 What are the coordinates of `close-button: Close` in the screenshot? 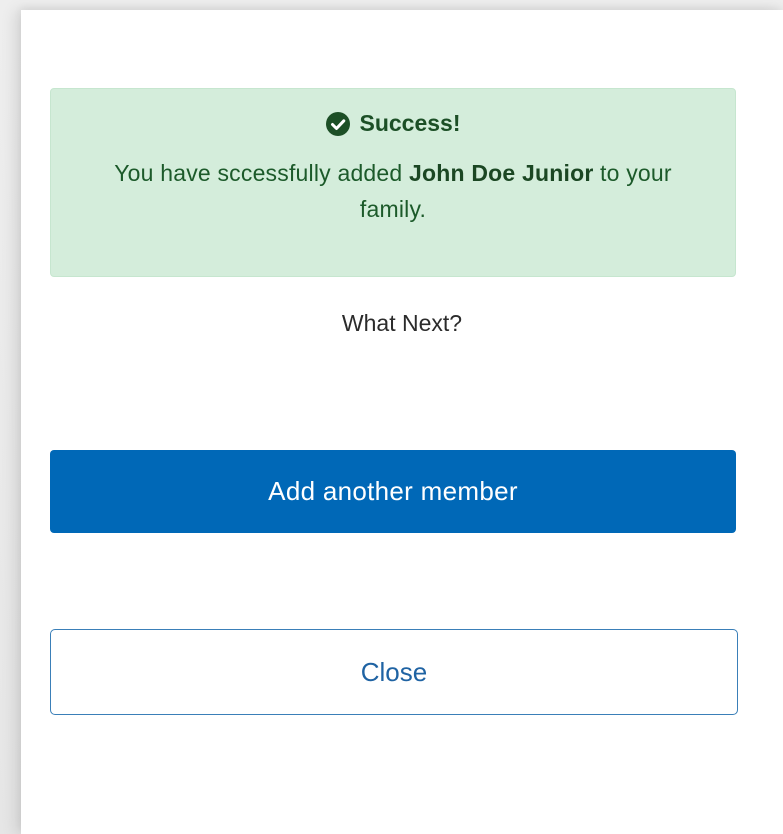 It's located at (394, 672).